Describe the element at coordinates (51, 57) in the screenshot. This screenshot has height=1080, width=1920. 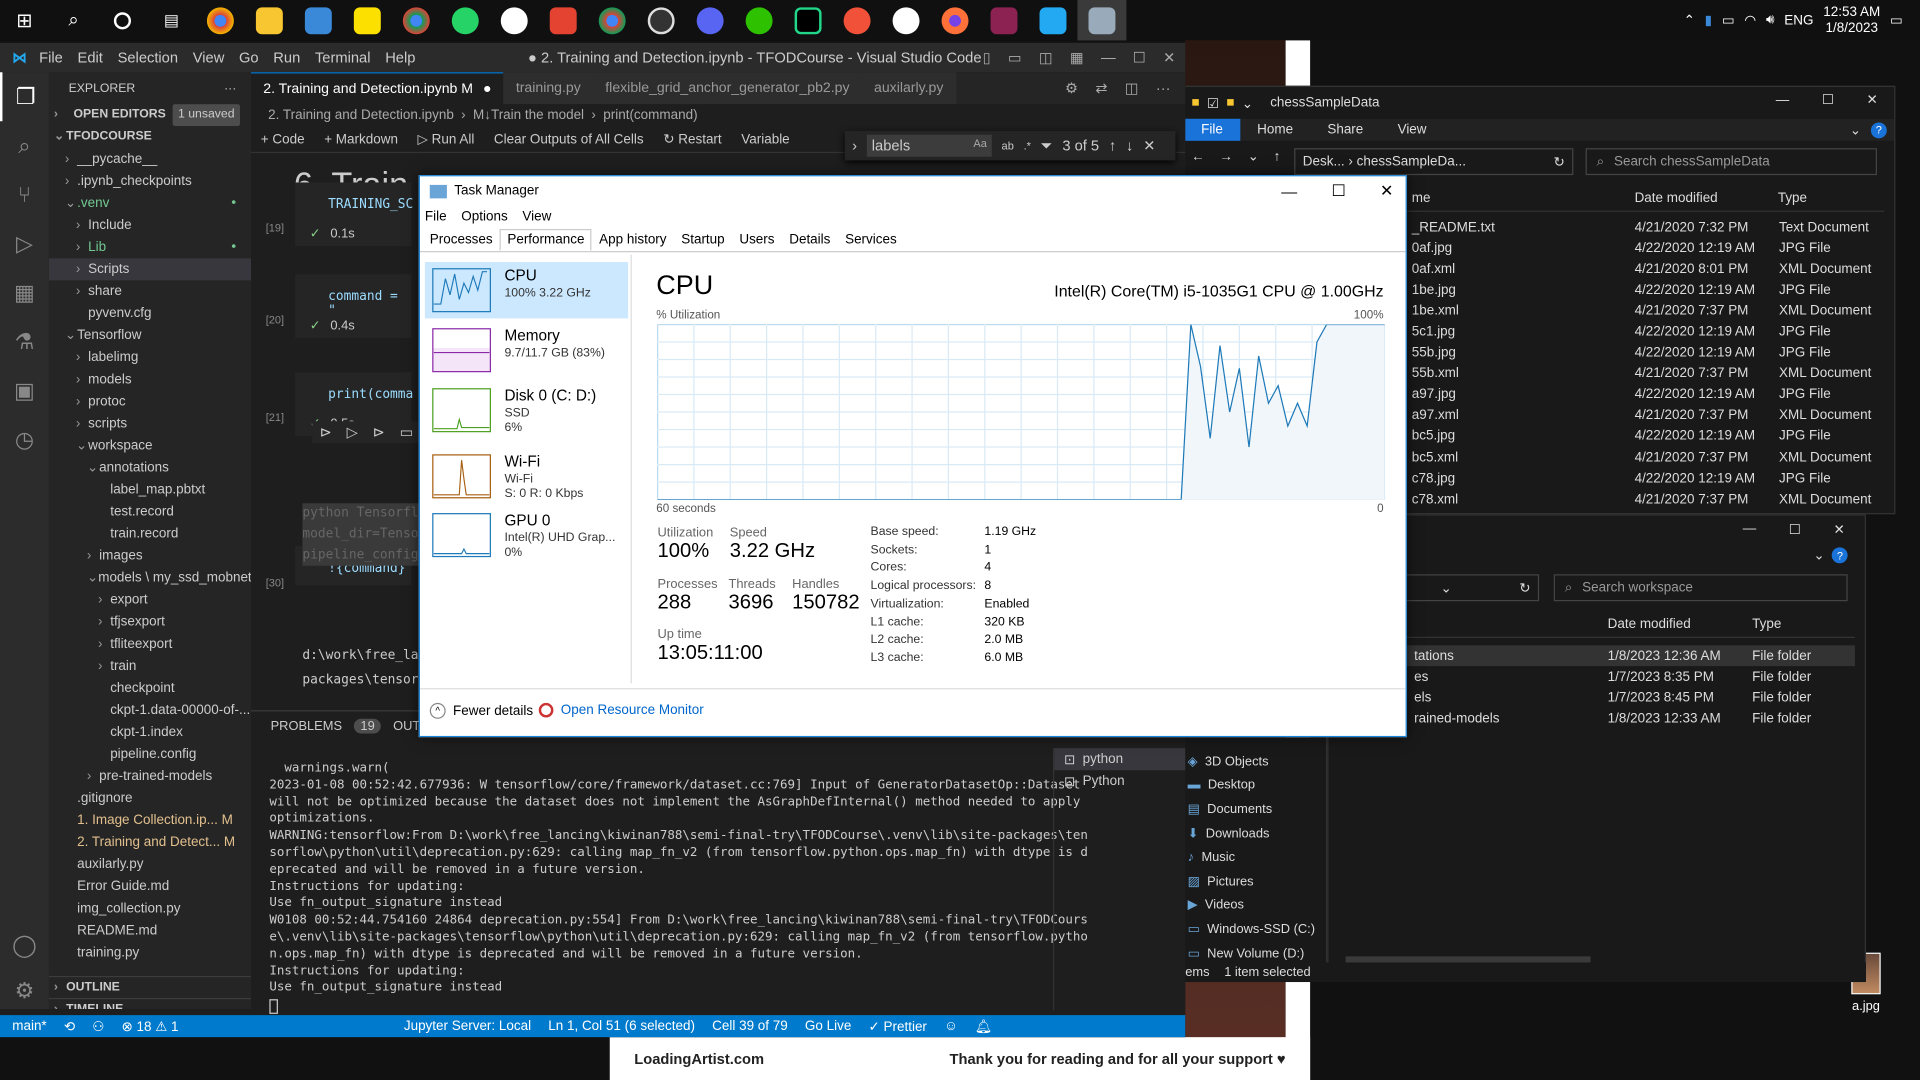
I see `menu-file: File` at that location.